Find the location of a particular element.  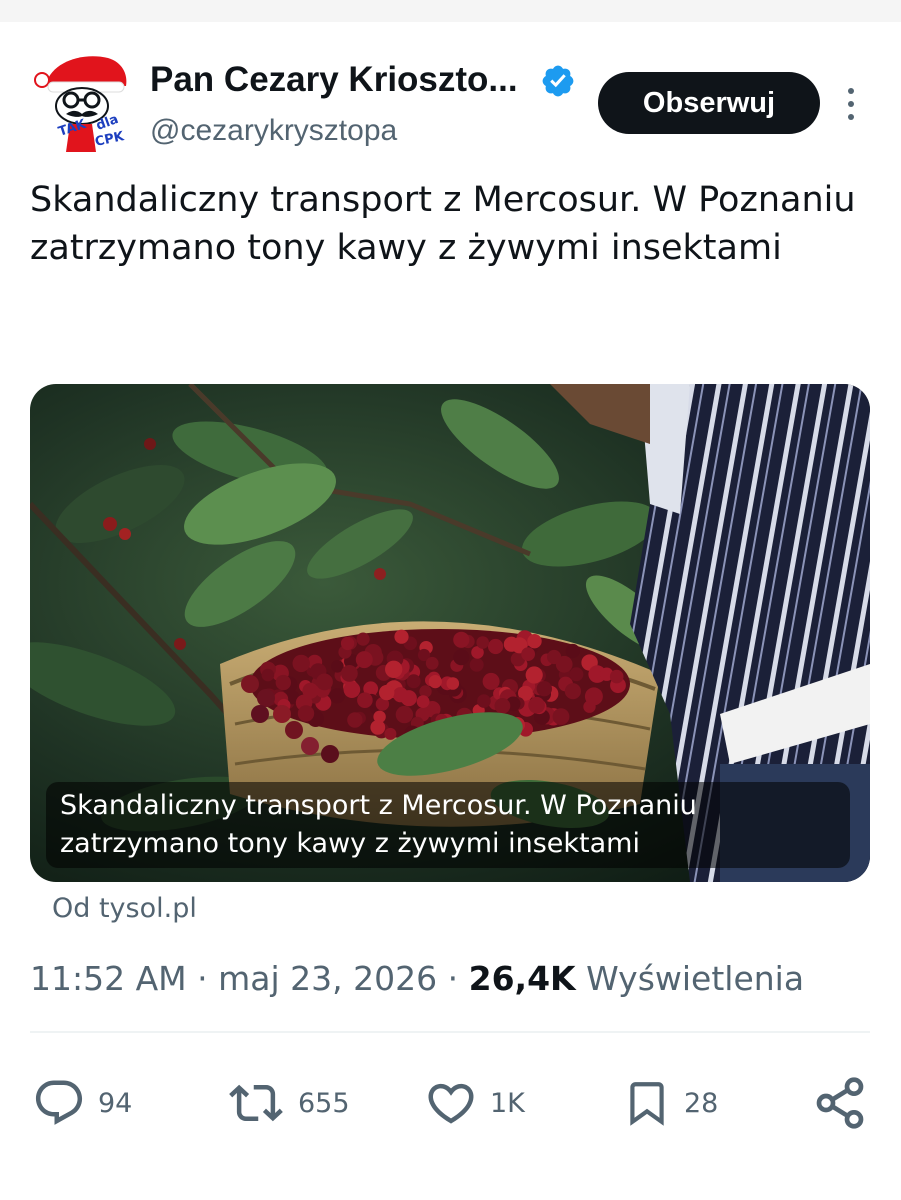

avatar-image: TAK dla CPK is located at coordinates (80, 104).